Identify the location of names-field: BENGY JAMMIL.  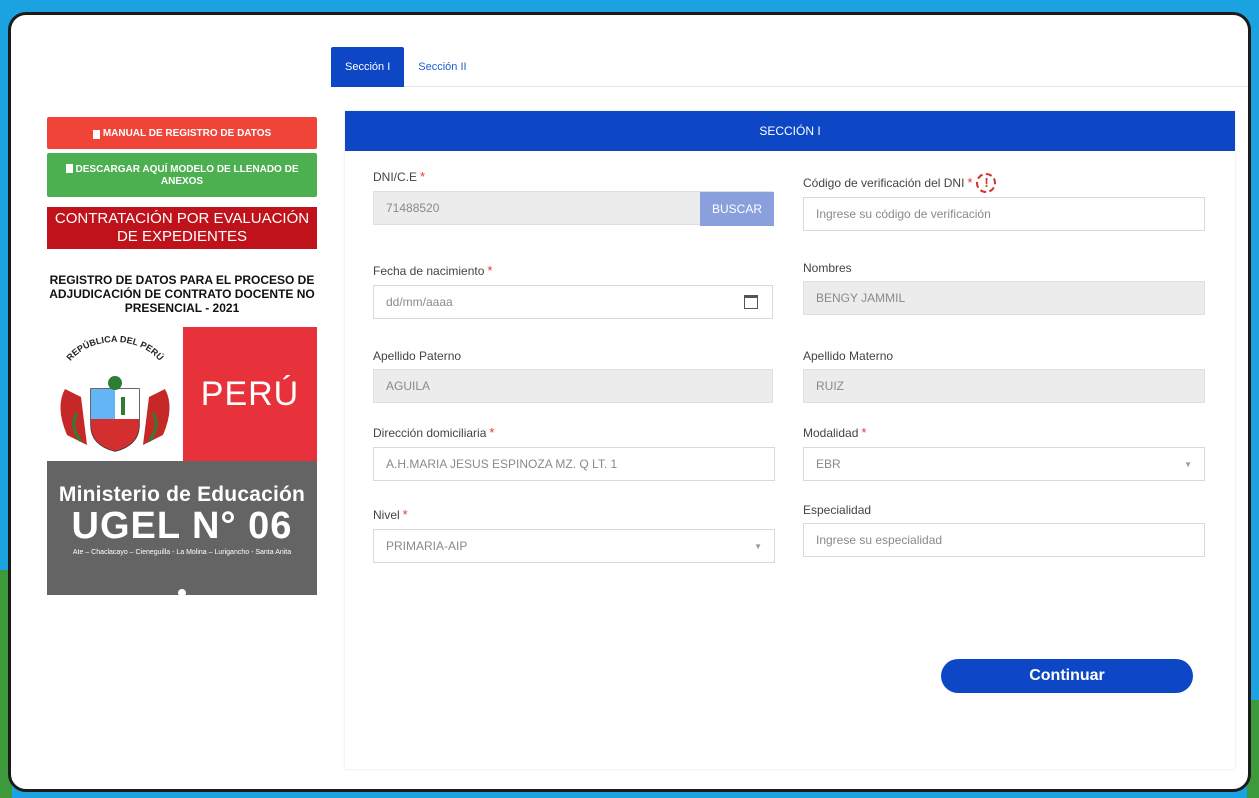
(1004, 298).